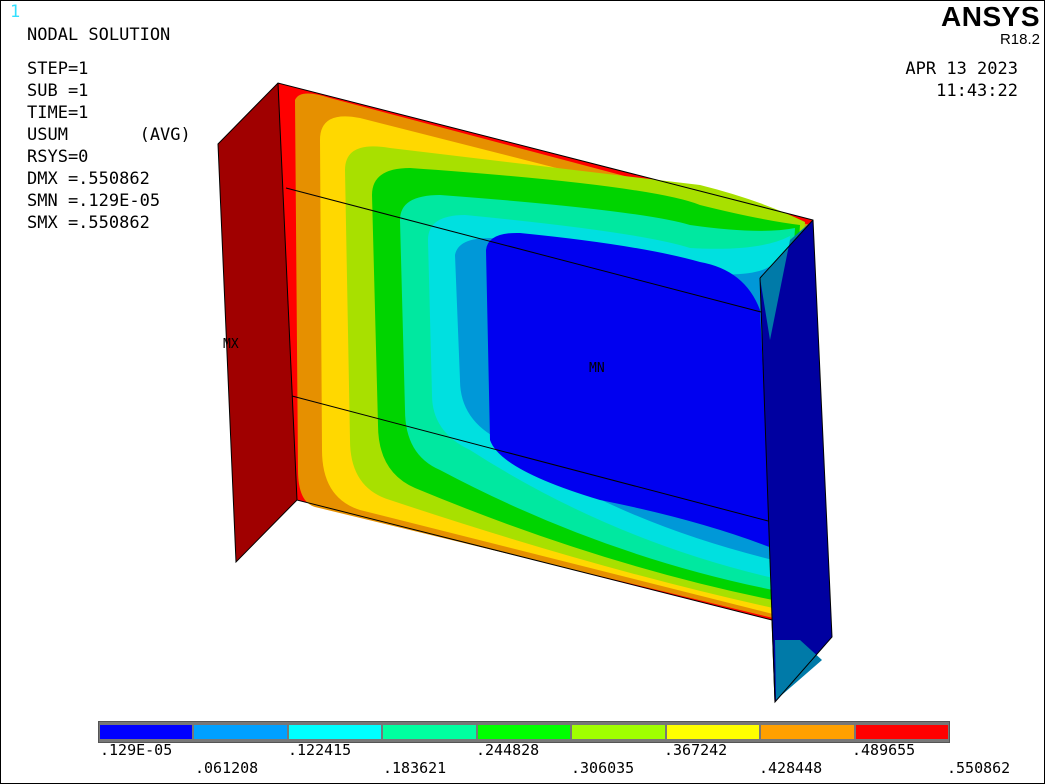 This screenshot has width=1045, height=784. Describe the element at coordinates (320, 750) in the screenshot. I see `legend-label: .122415` at that location.